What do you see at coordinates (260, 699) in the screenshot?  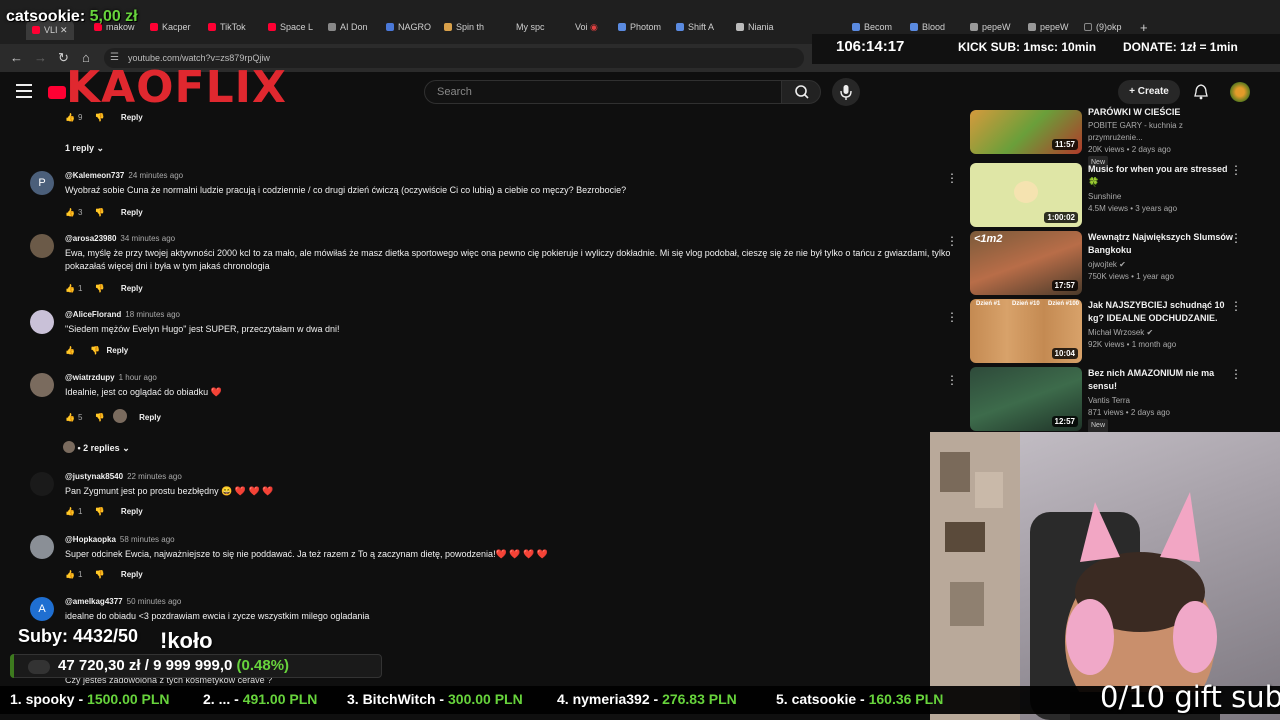 I see `top-donor: 2. ... - 491.00 PLN` at bounding box center [260, 699].